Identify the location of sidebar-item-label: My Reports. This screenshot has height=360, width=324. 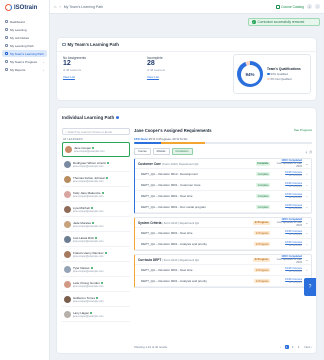
(18, 69).